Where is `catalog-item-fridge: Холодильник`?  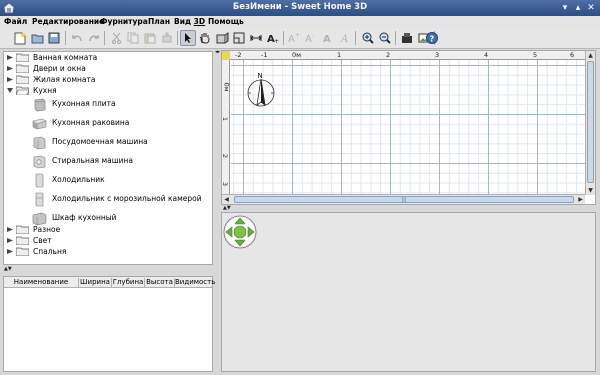 catalog-item-fridge: Холодильник is located at coordinates (121, 180).